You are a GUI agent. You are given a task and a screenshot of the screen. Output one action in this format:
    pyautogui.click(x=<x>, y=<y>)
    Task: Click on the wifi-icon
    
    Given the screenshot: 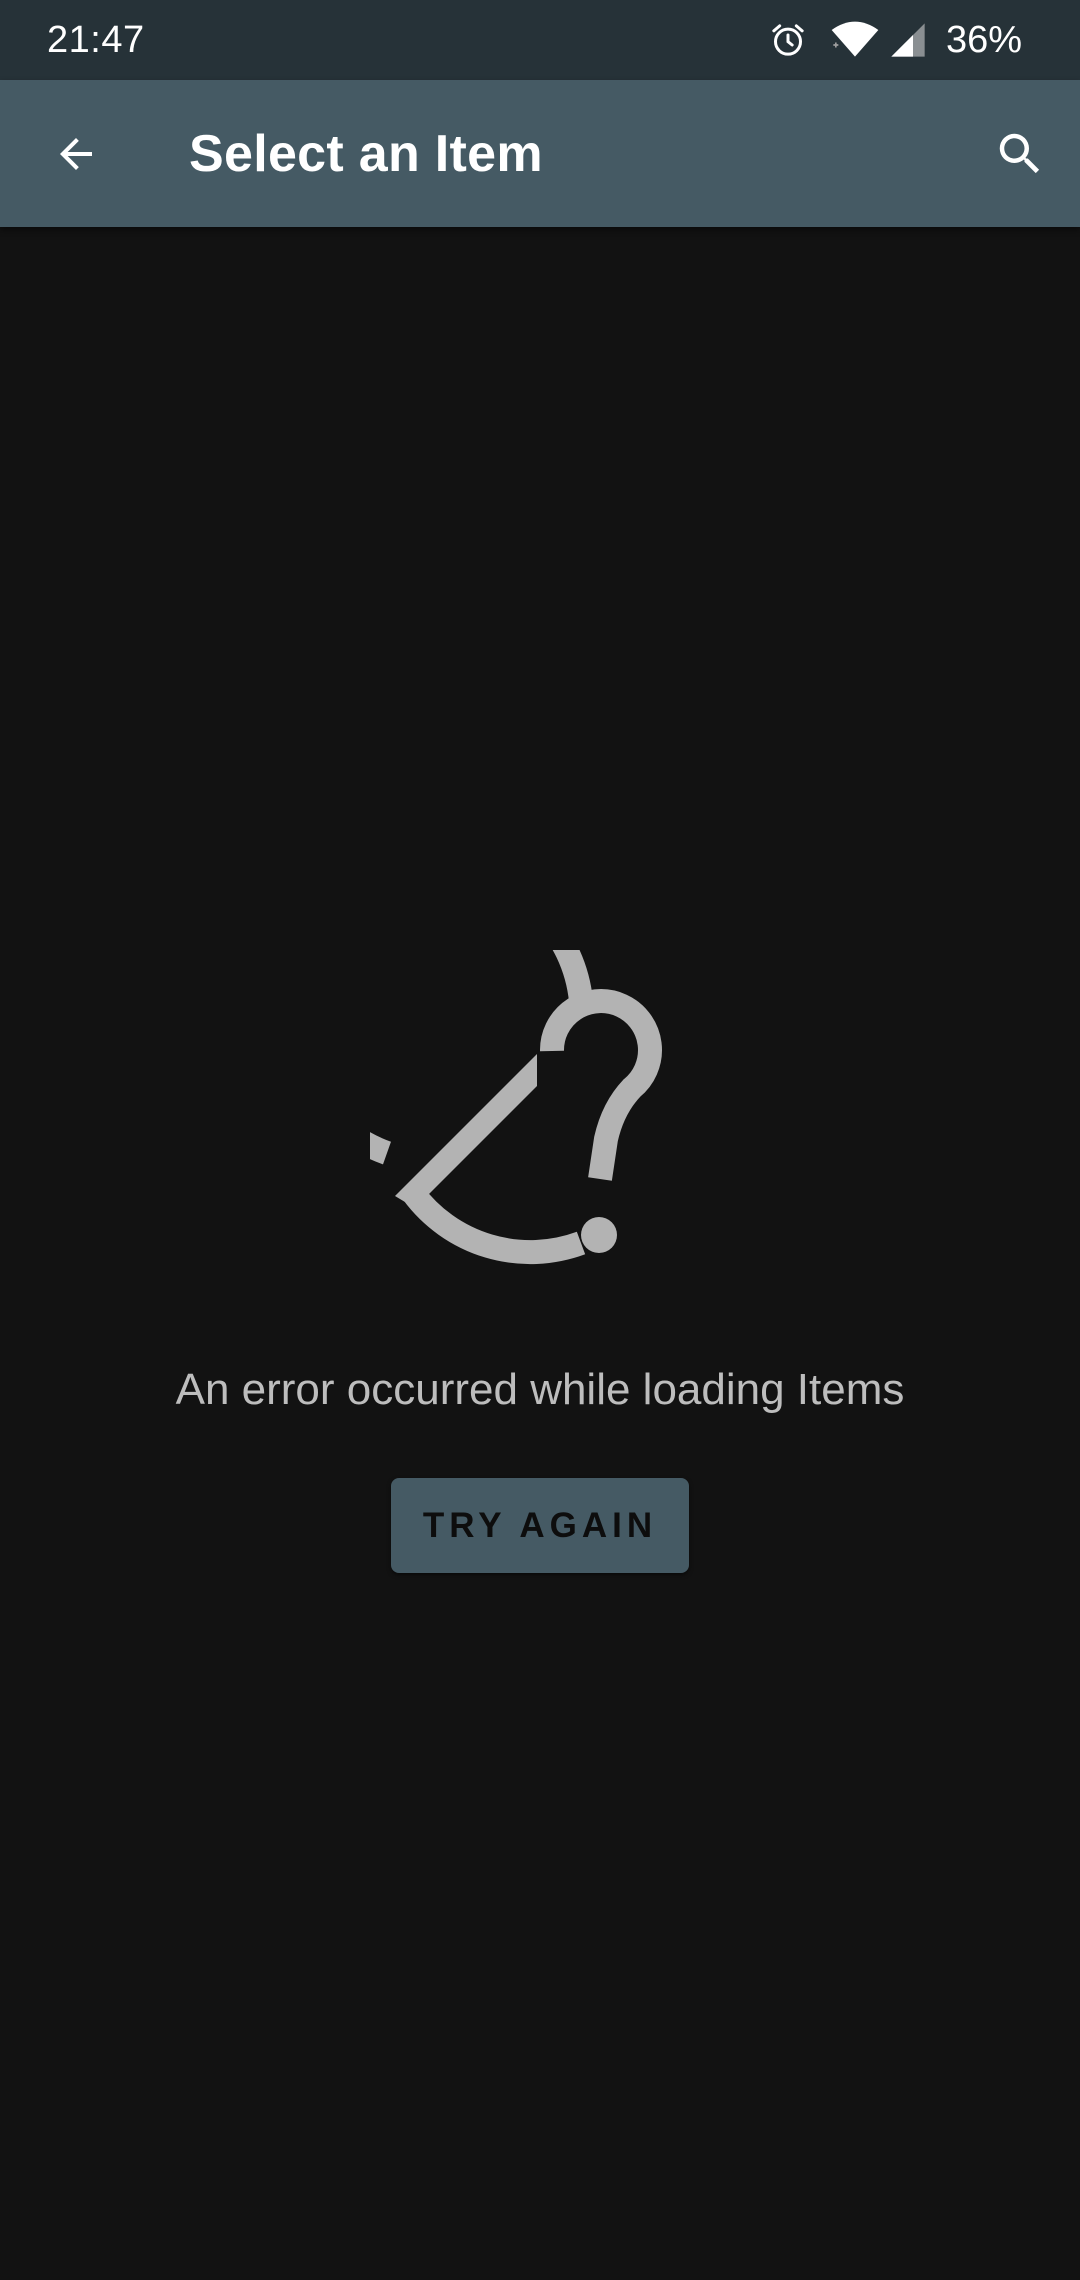 What is the action you would take?
    pyautogui.click(x=855, y=40)
    